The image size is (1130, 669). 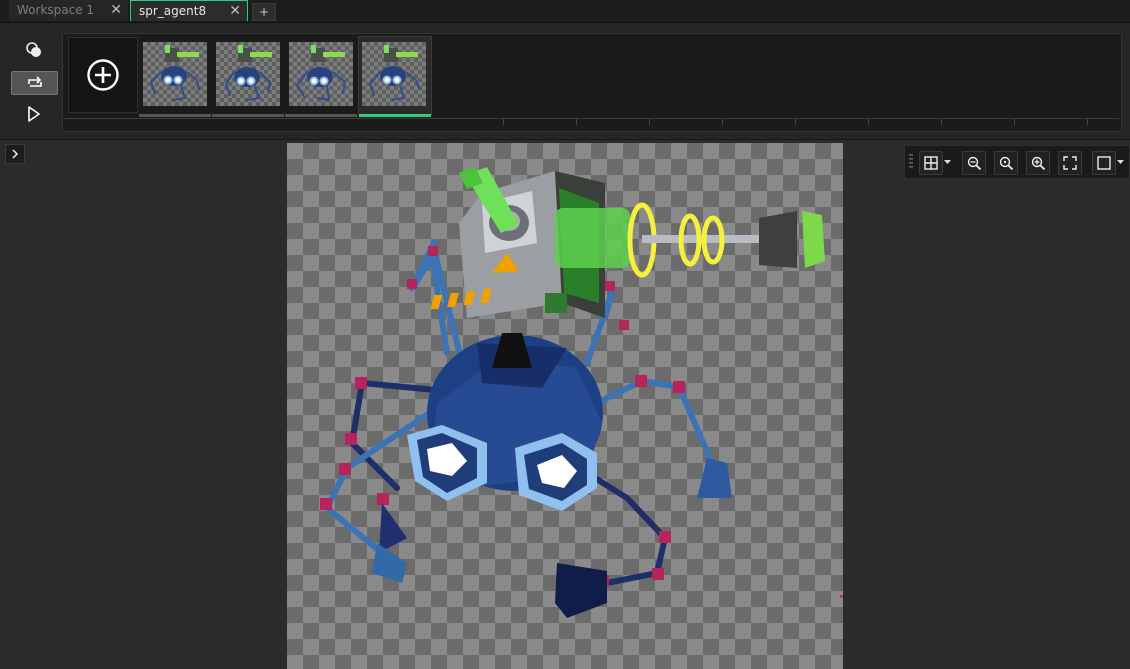 I want to click on zoom-reset-button, so click(x=1006, y=163).